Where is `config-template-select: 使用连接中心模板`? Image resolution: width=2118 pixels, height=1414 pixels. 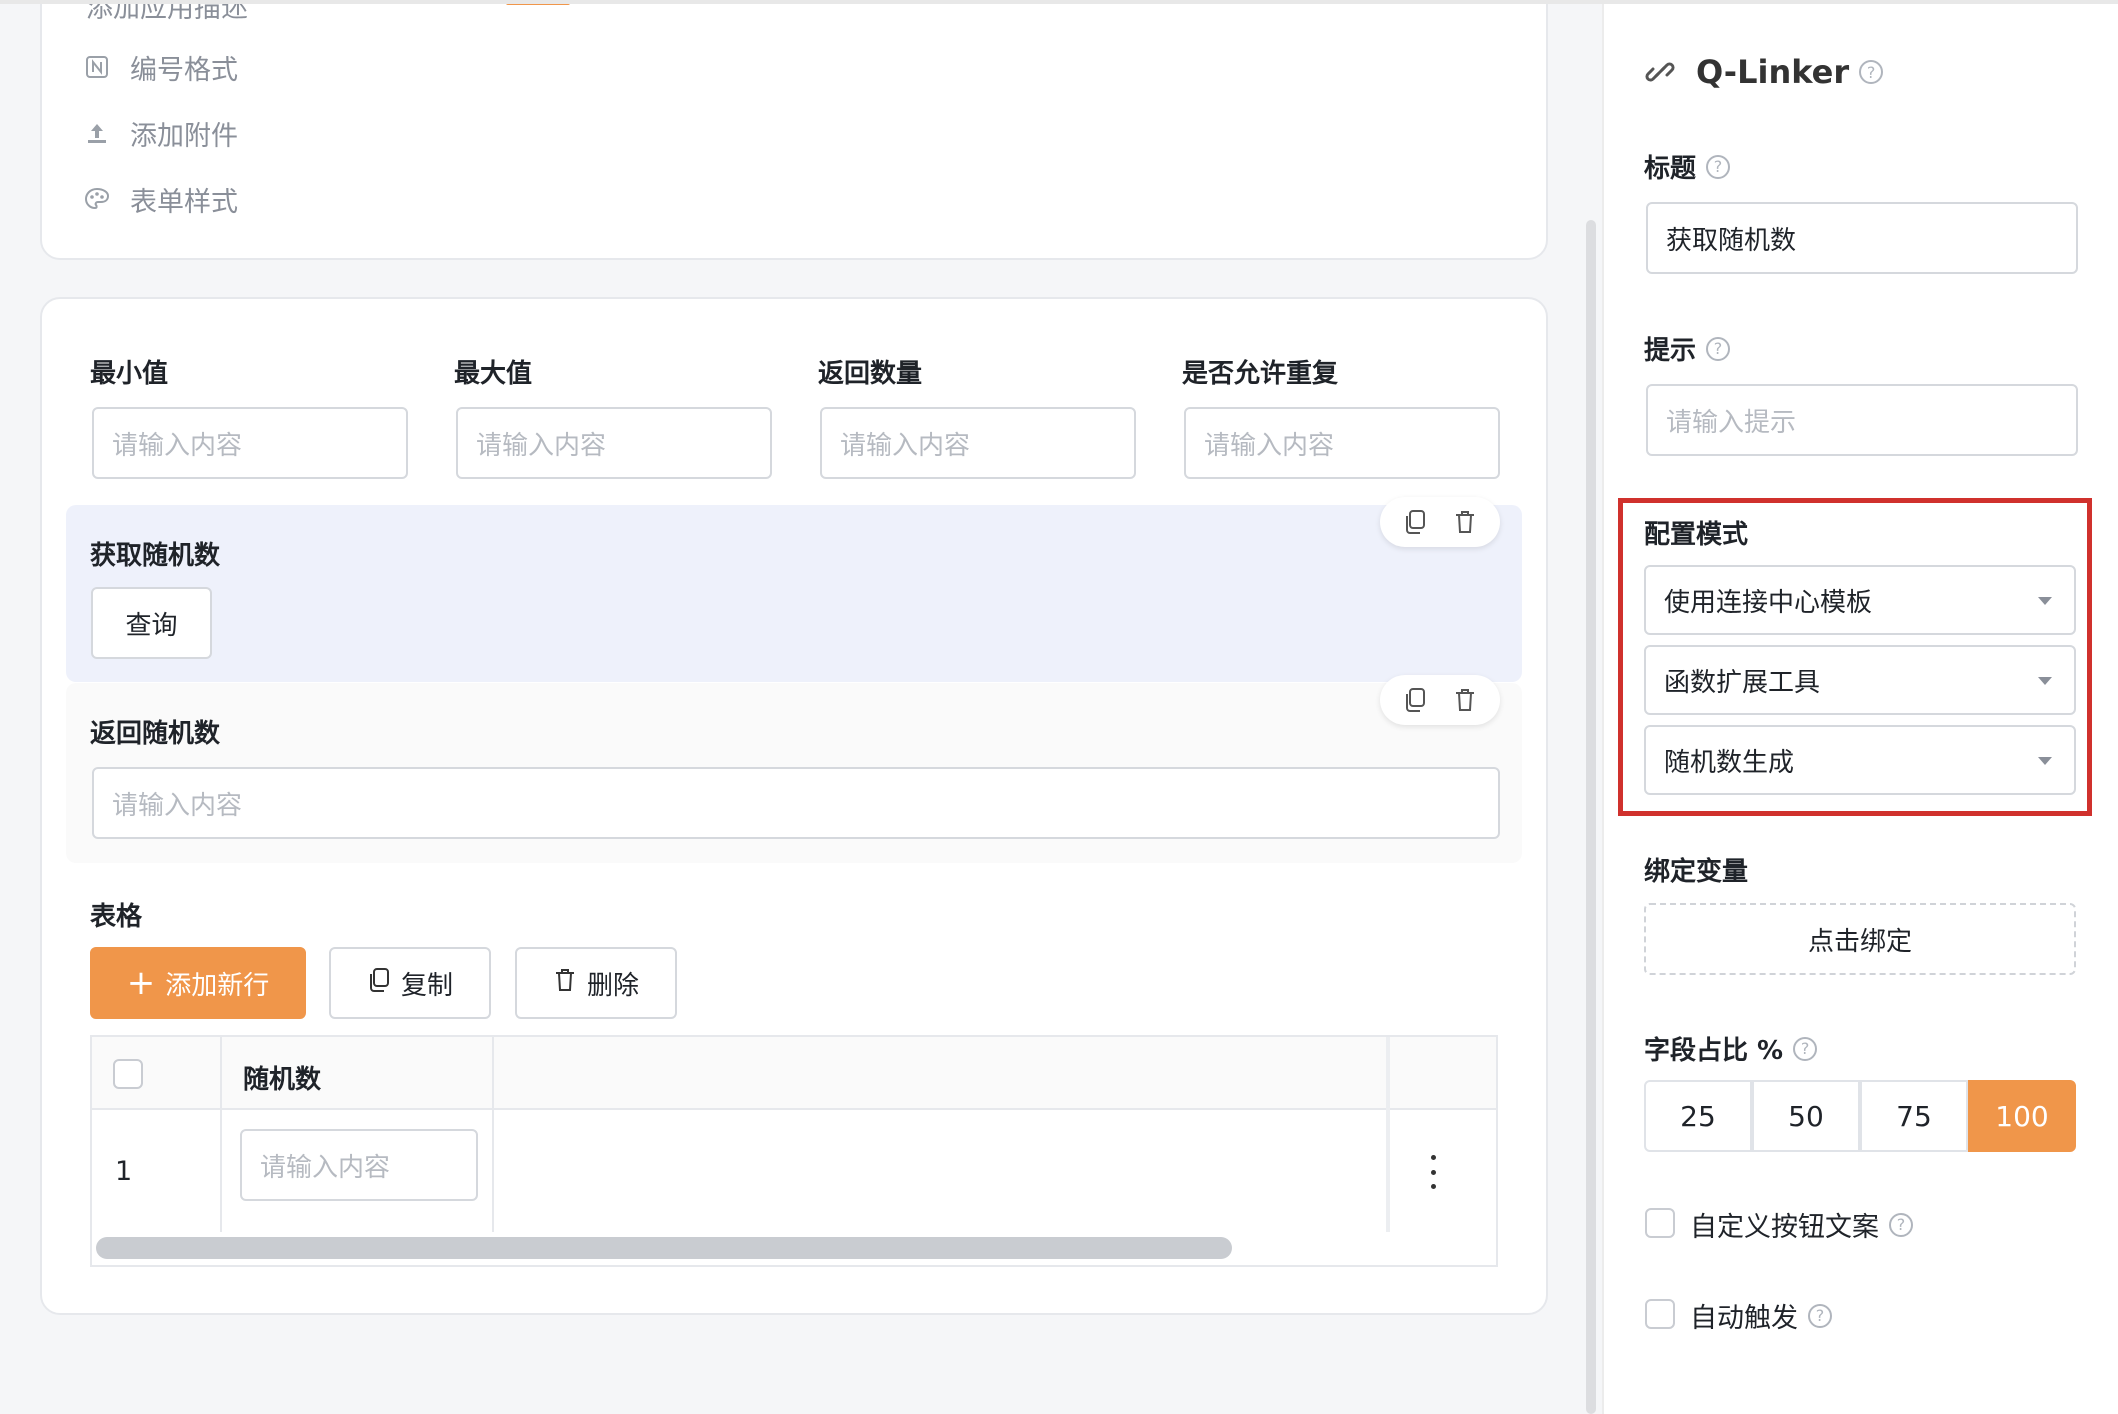 config-template-select: 使用连接中心模板 is located at coordinates (1860, 600).